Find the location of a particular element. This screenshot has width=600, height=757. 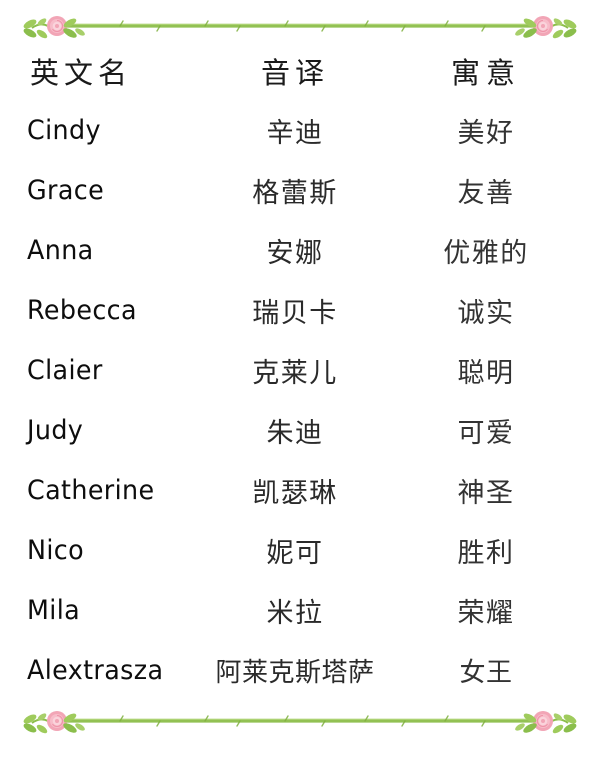

cell-english-name: Mila is located at coordinates (100, 610).